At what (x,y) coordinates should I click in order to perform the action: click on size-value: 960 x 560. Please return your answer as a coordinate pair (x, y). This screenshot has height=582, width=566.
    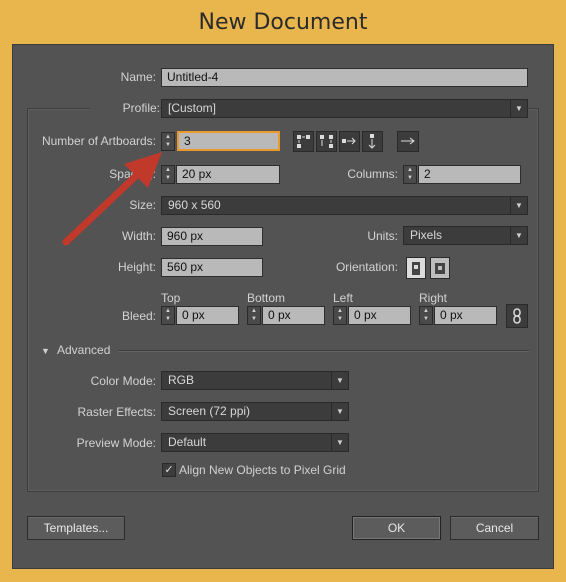
    Looking at the image, I should click on (194, 205).